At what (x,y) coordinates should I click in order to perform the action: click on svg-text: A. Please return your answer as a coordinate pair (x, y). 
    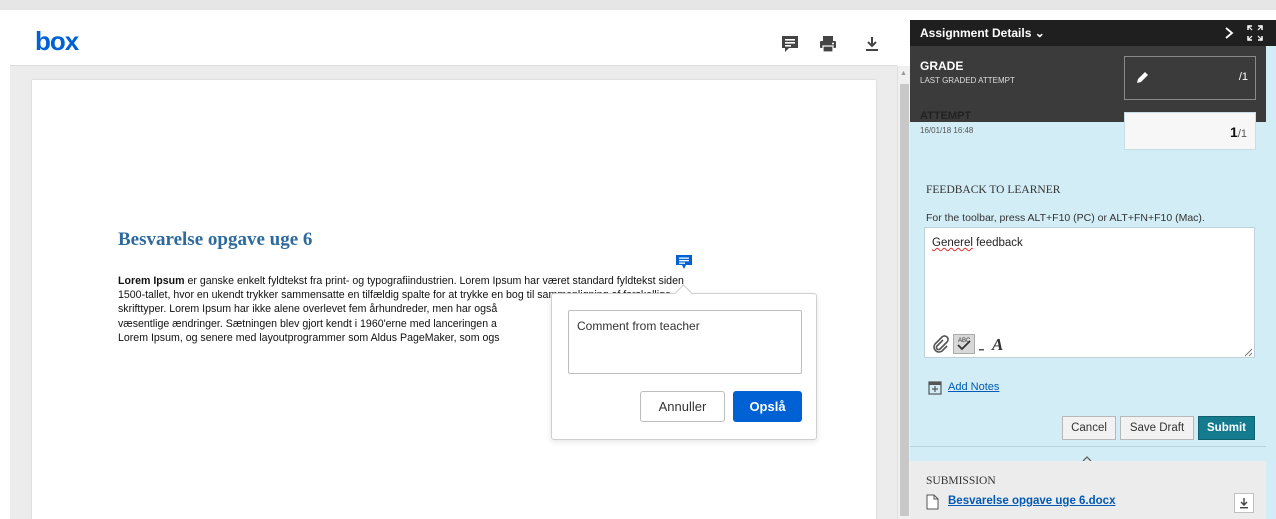
    Looking at the image, I should click on (997, 344).